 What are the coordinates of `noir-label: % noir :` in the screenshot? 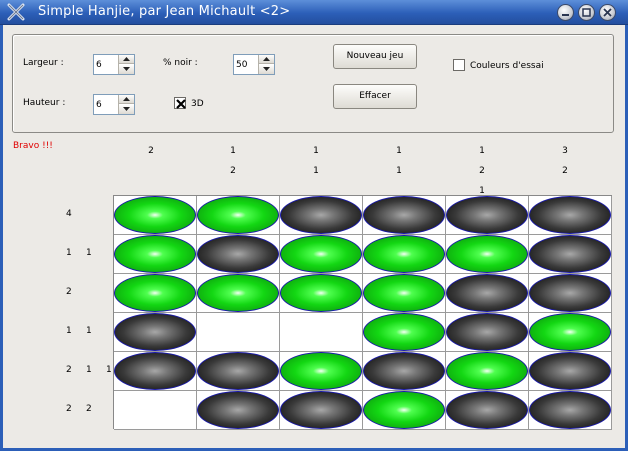 It's located at (180, 63).